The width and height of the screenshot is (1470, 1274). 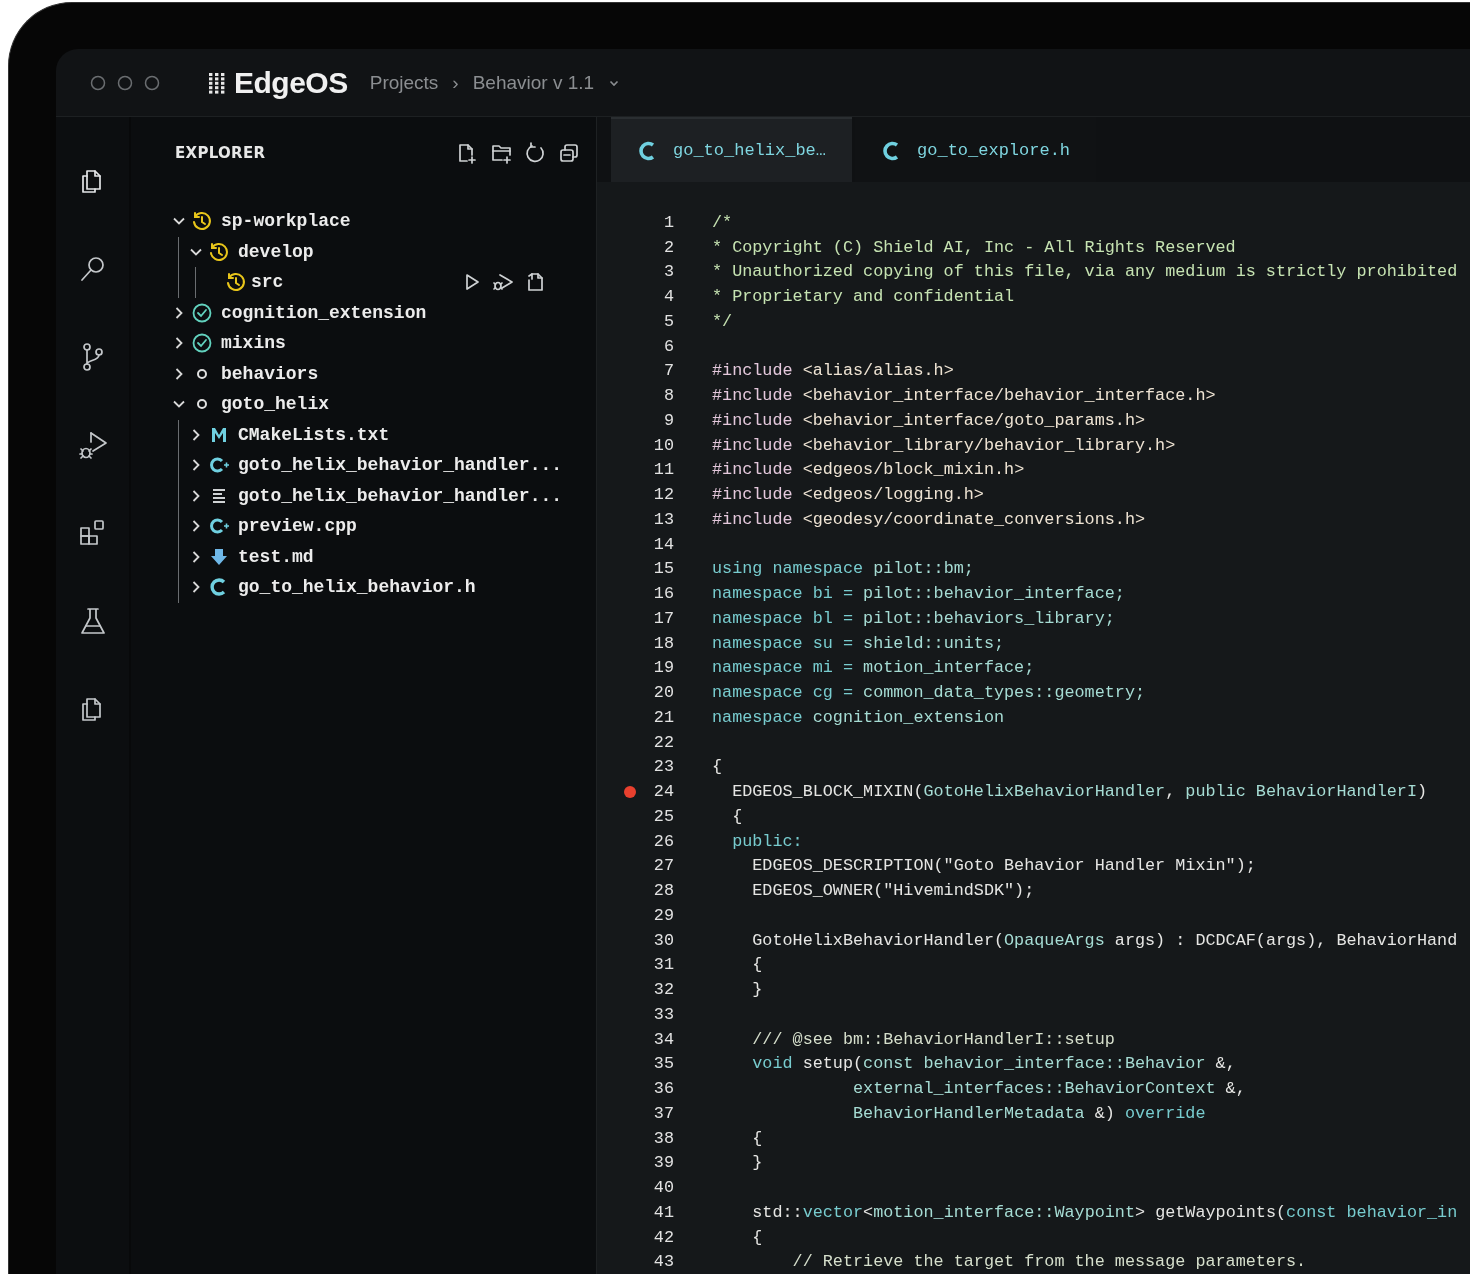 What do you see at coordinates (663, 1262) in the screenshot?
I see `line-number: 43` at bounding box center [663, 1262].